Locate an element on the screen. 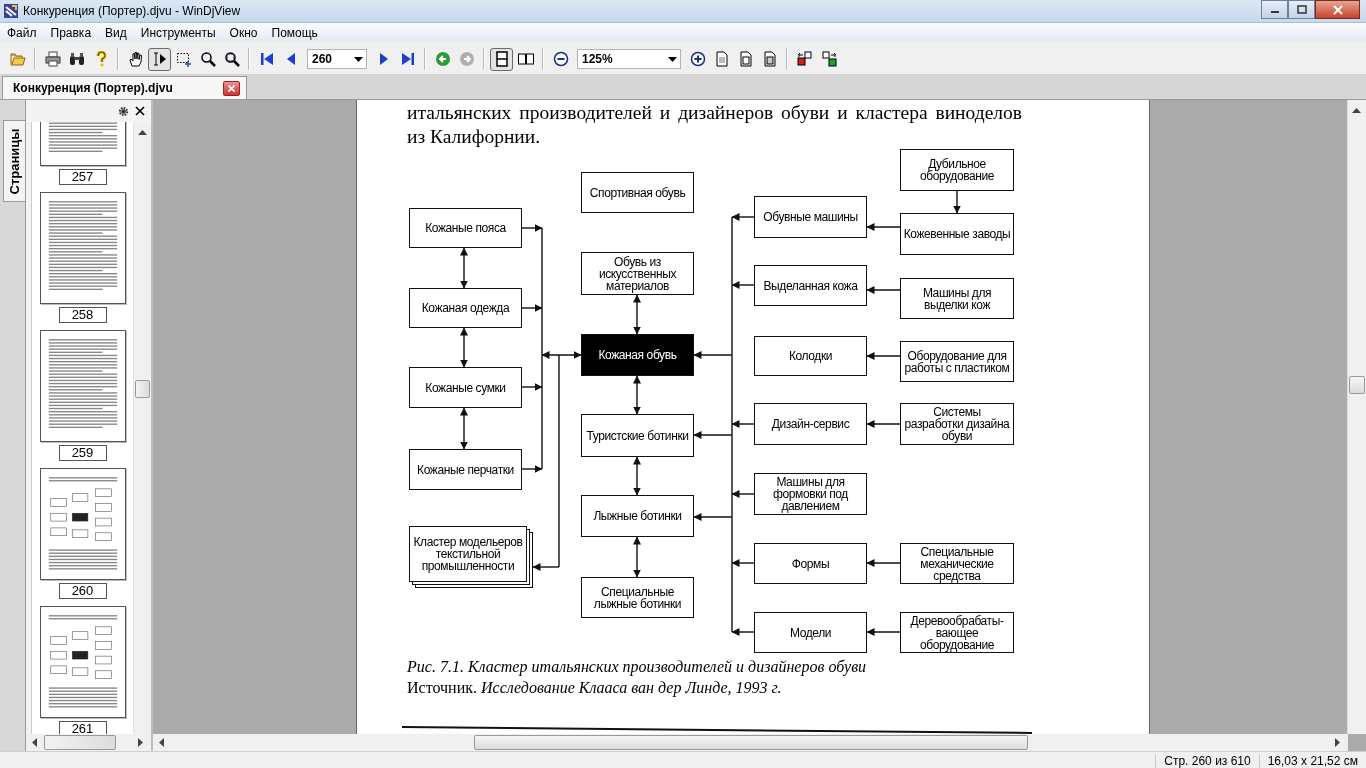 This screenshot has height=768, width=1366. printer-icon is located at coordinates (52, 59).